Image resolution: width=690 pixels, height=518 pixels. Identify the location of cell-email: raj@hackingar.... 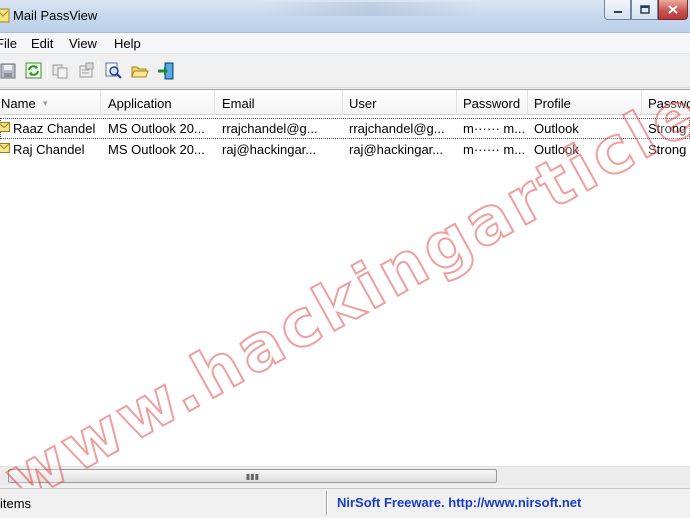
(269, 149).